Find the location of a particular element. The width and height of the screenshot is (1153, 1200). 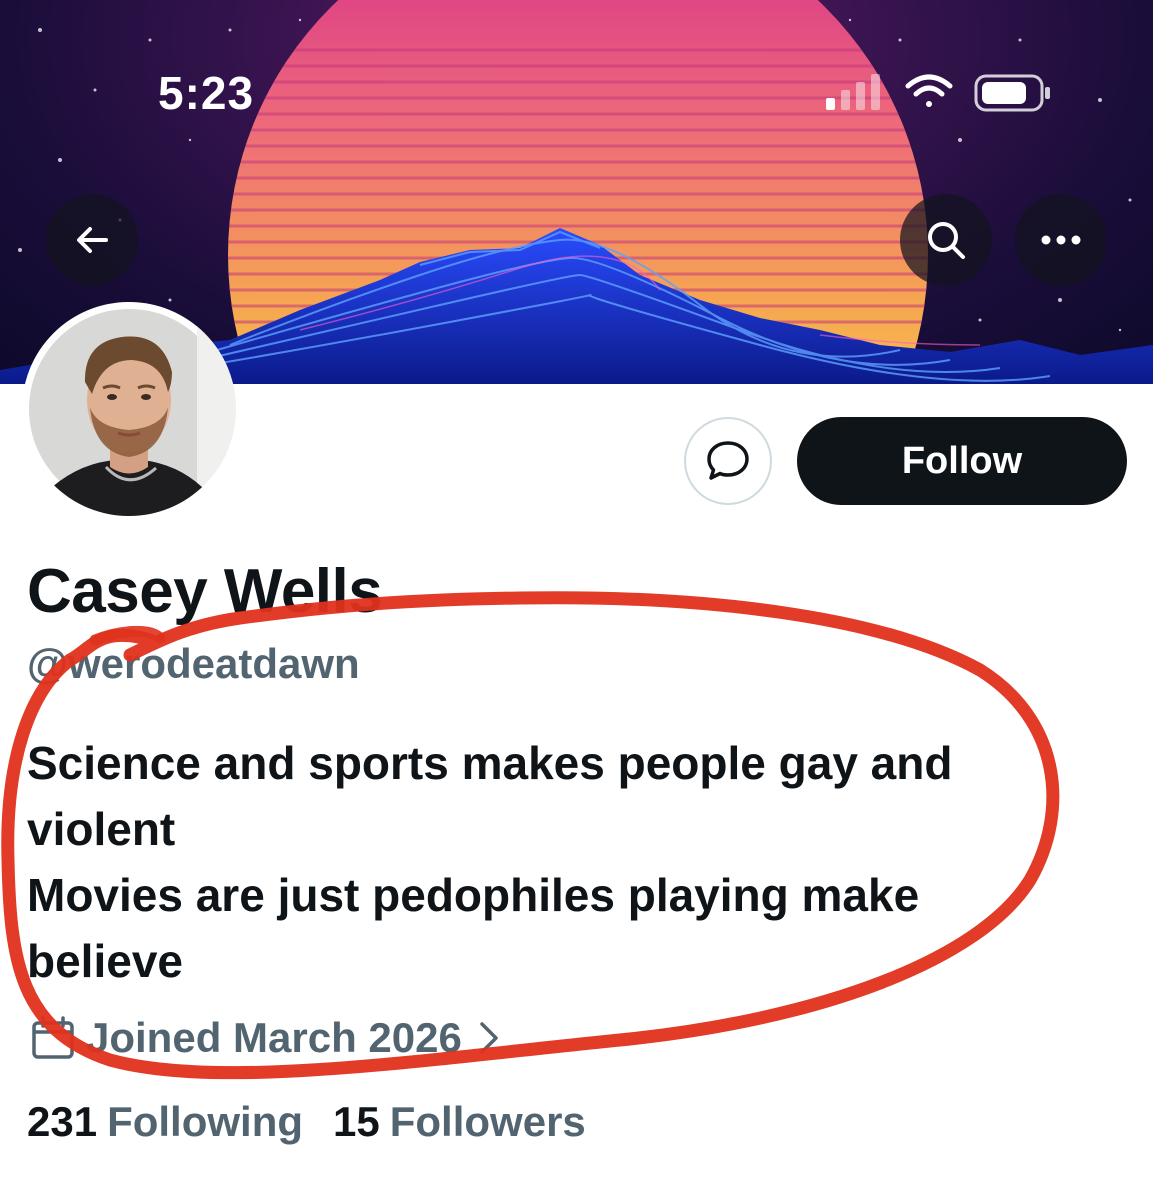

arrow-left-icon is located at coordinates (92, 240).